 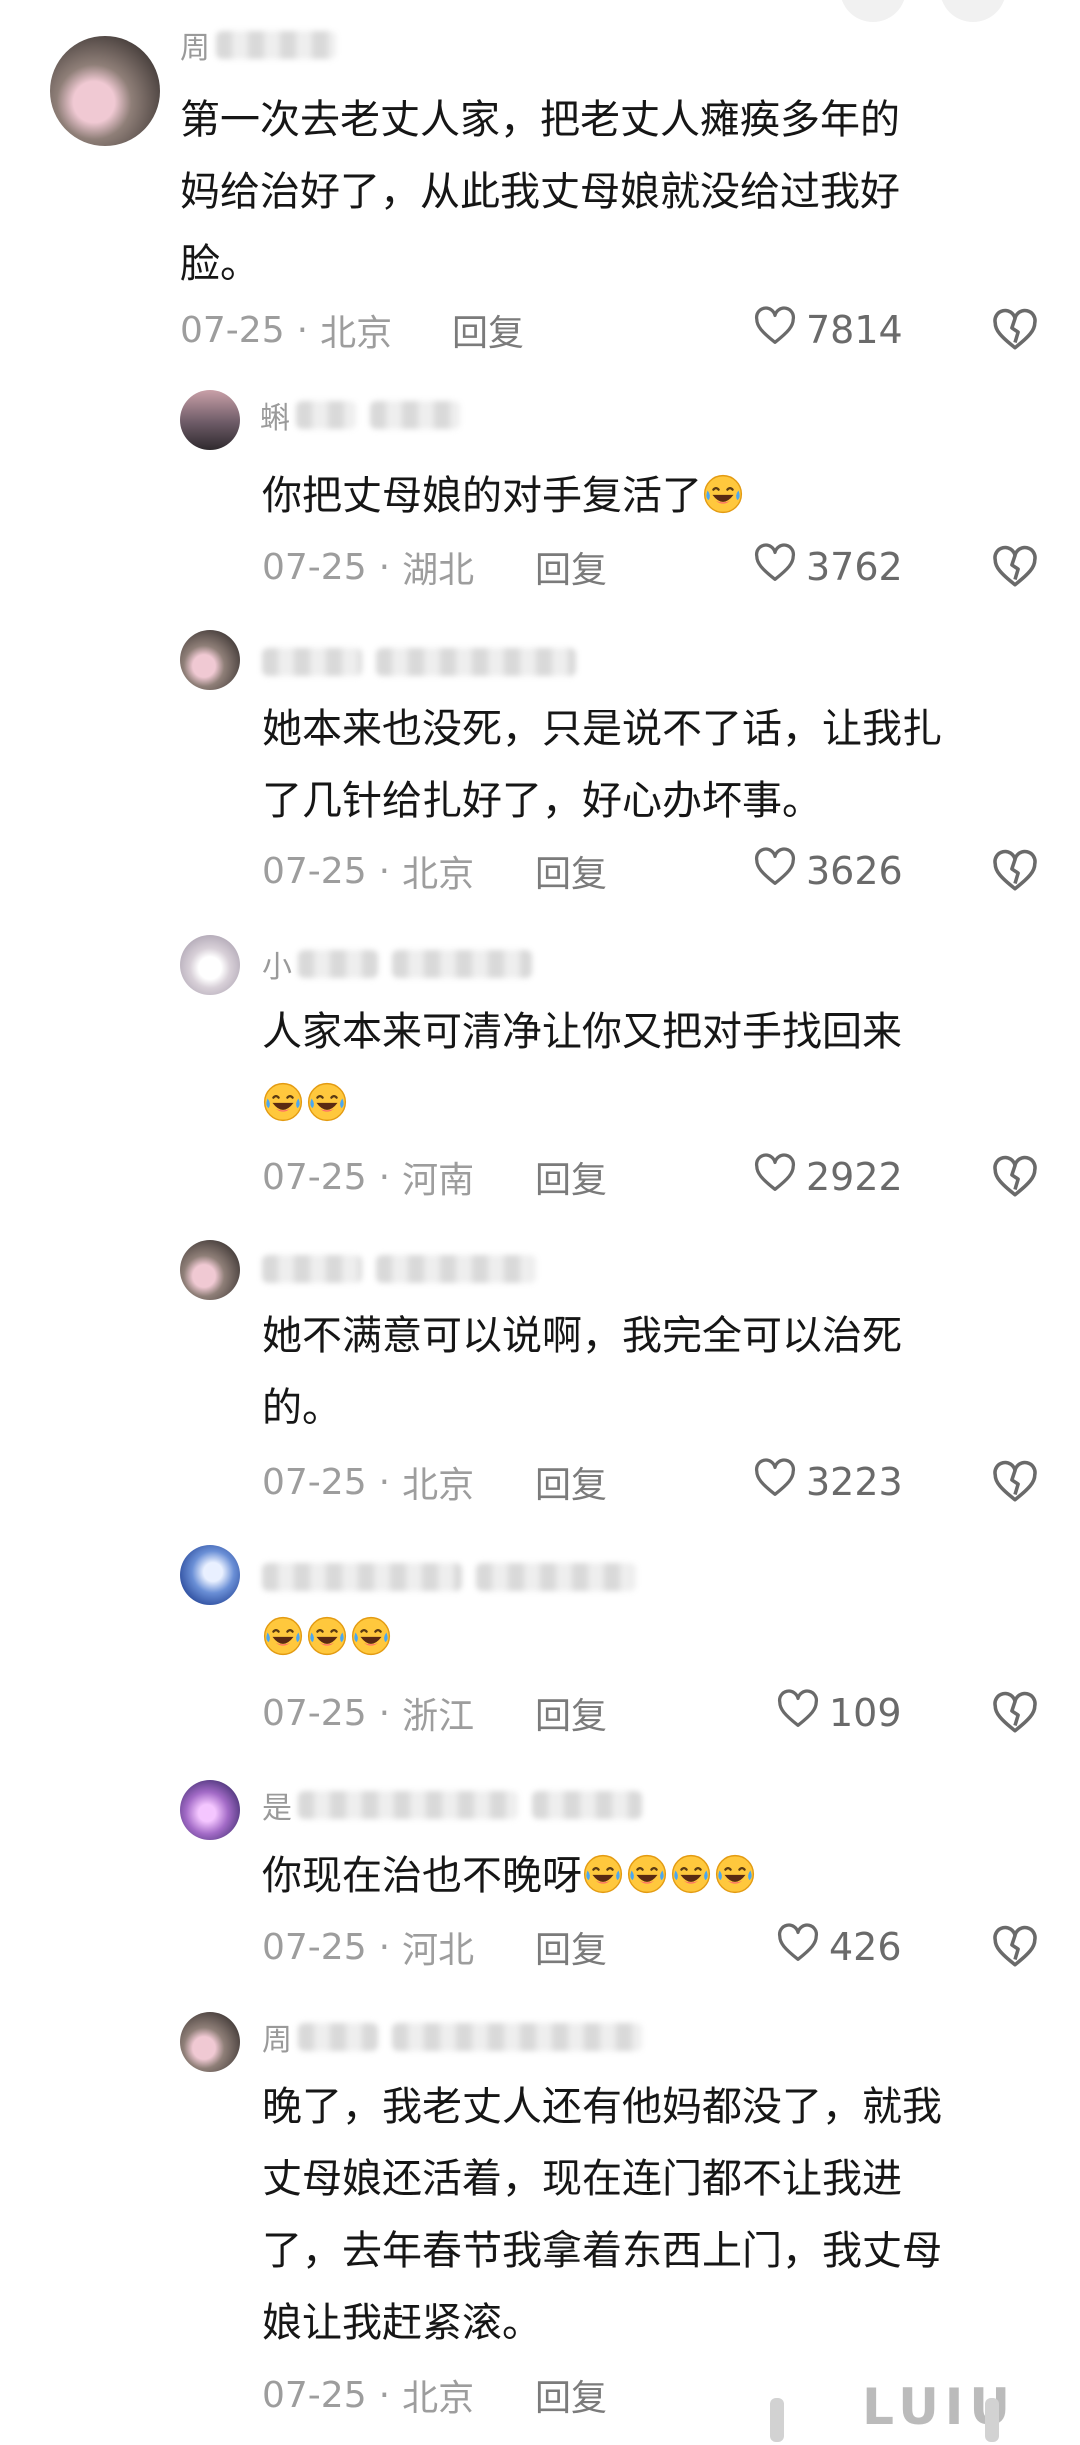 What do you see at coordinates (827, 1177) in the screenshot?
I see `like-button: 2922` at bounding box center [827, 1177].